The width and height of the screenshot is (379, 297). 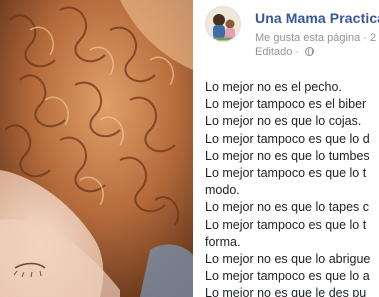 I want to click on post-line: Lo mejor no es el pecho., so click(x=273, y=87).